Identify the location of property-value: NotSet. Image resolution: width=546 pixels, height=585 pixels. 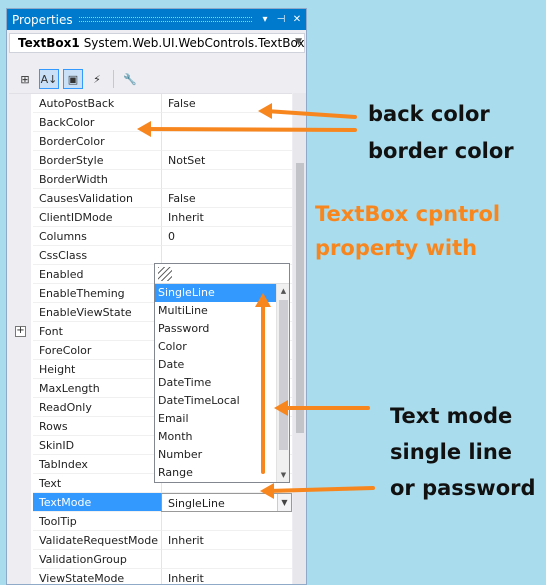
(226, 160).